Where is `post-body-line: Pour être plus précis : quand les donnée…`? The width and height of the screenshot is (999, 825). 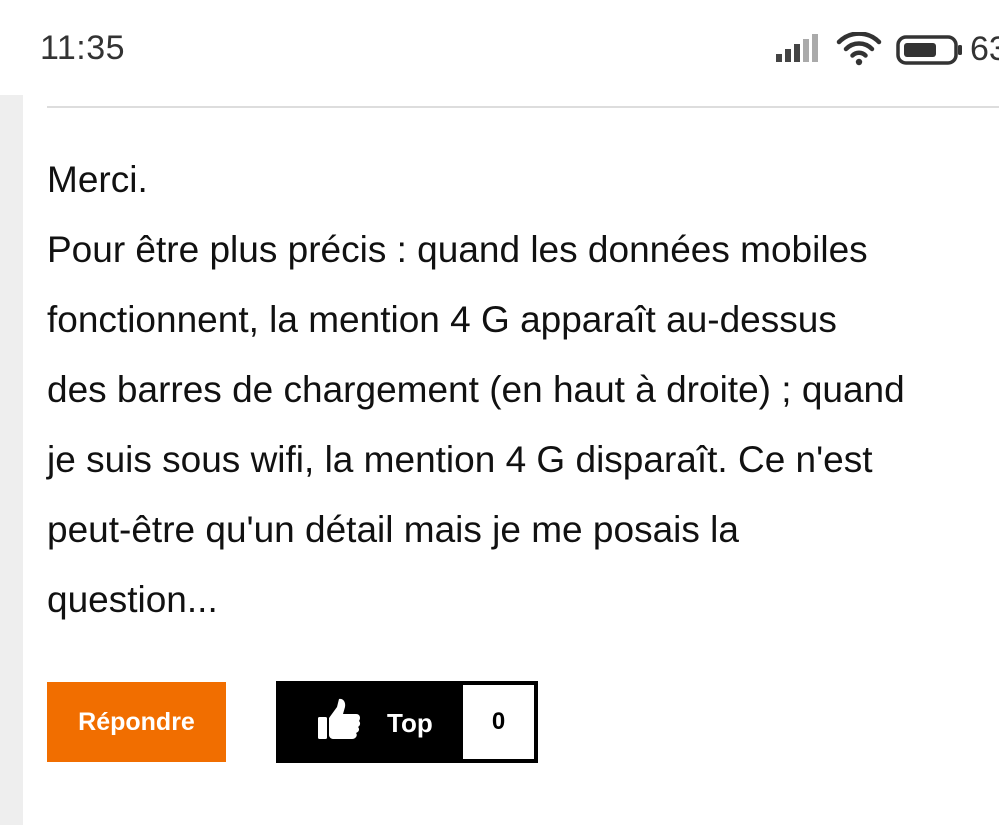 post-body-line: Pour être plus précis : quand les donnée… is located at coordinates (457, 249).